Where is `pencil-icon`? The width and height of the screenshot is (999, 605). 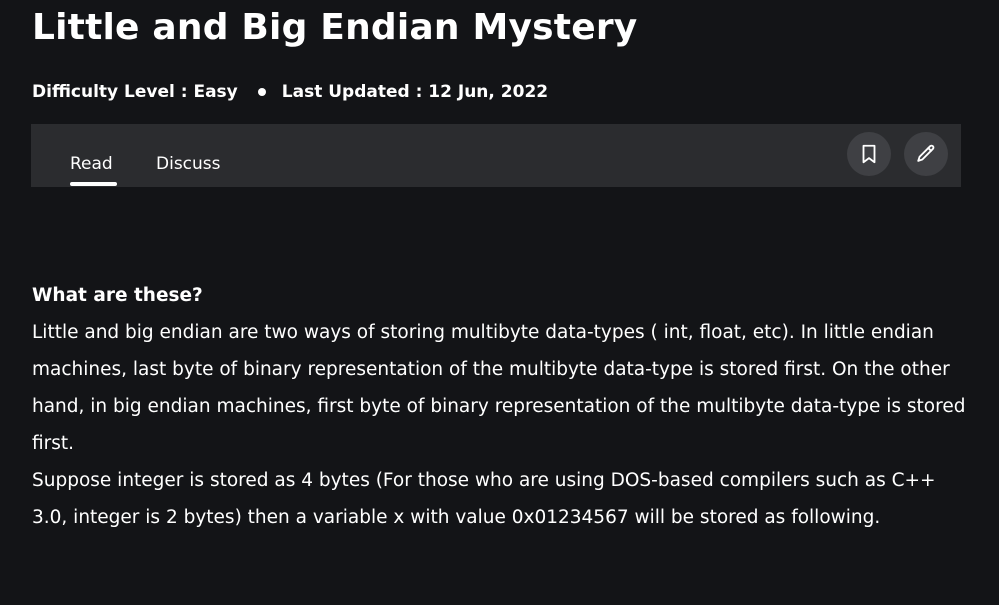
pencil-icon is located at coordinates (926, 153).